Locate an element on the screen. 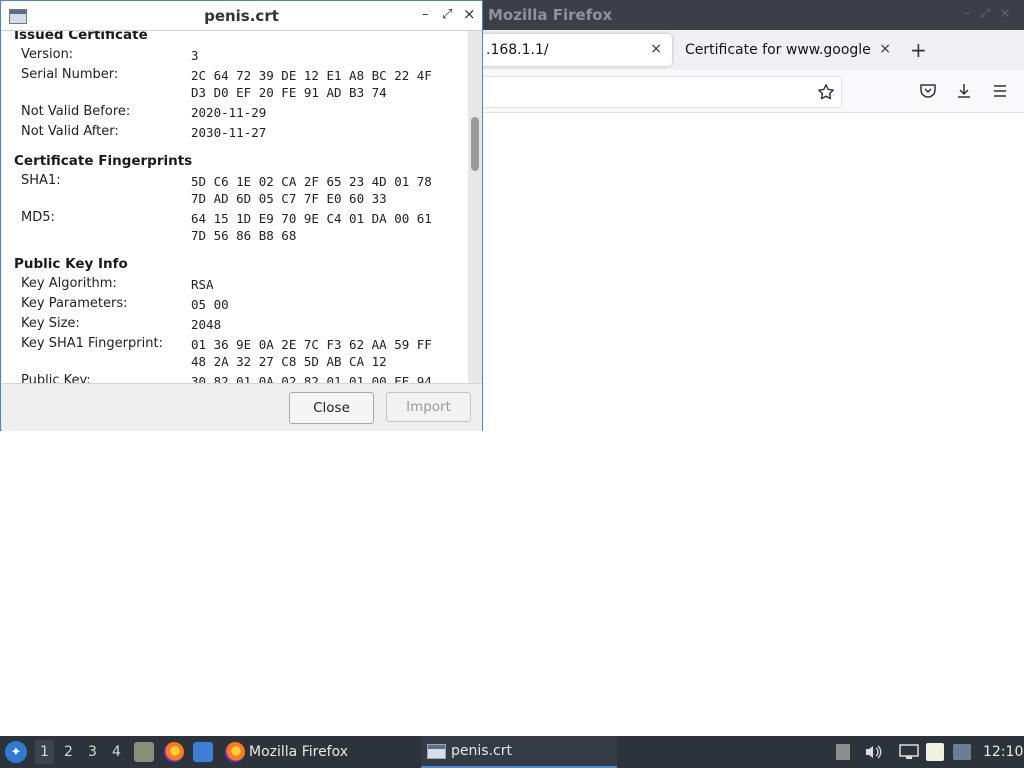  dialog-minimize-icon: – is located at coordinates (425, 14).